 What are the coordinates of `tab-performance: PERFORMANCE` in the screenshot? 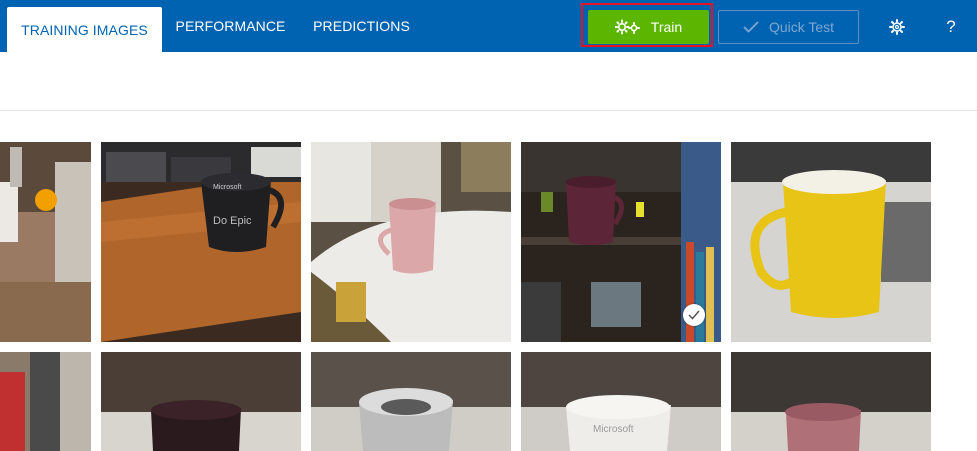 It's located at (230, 26).